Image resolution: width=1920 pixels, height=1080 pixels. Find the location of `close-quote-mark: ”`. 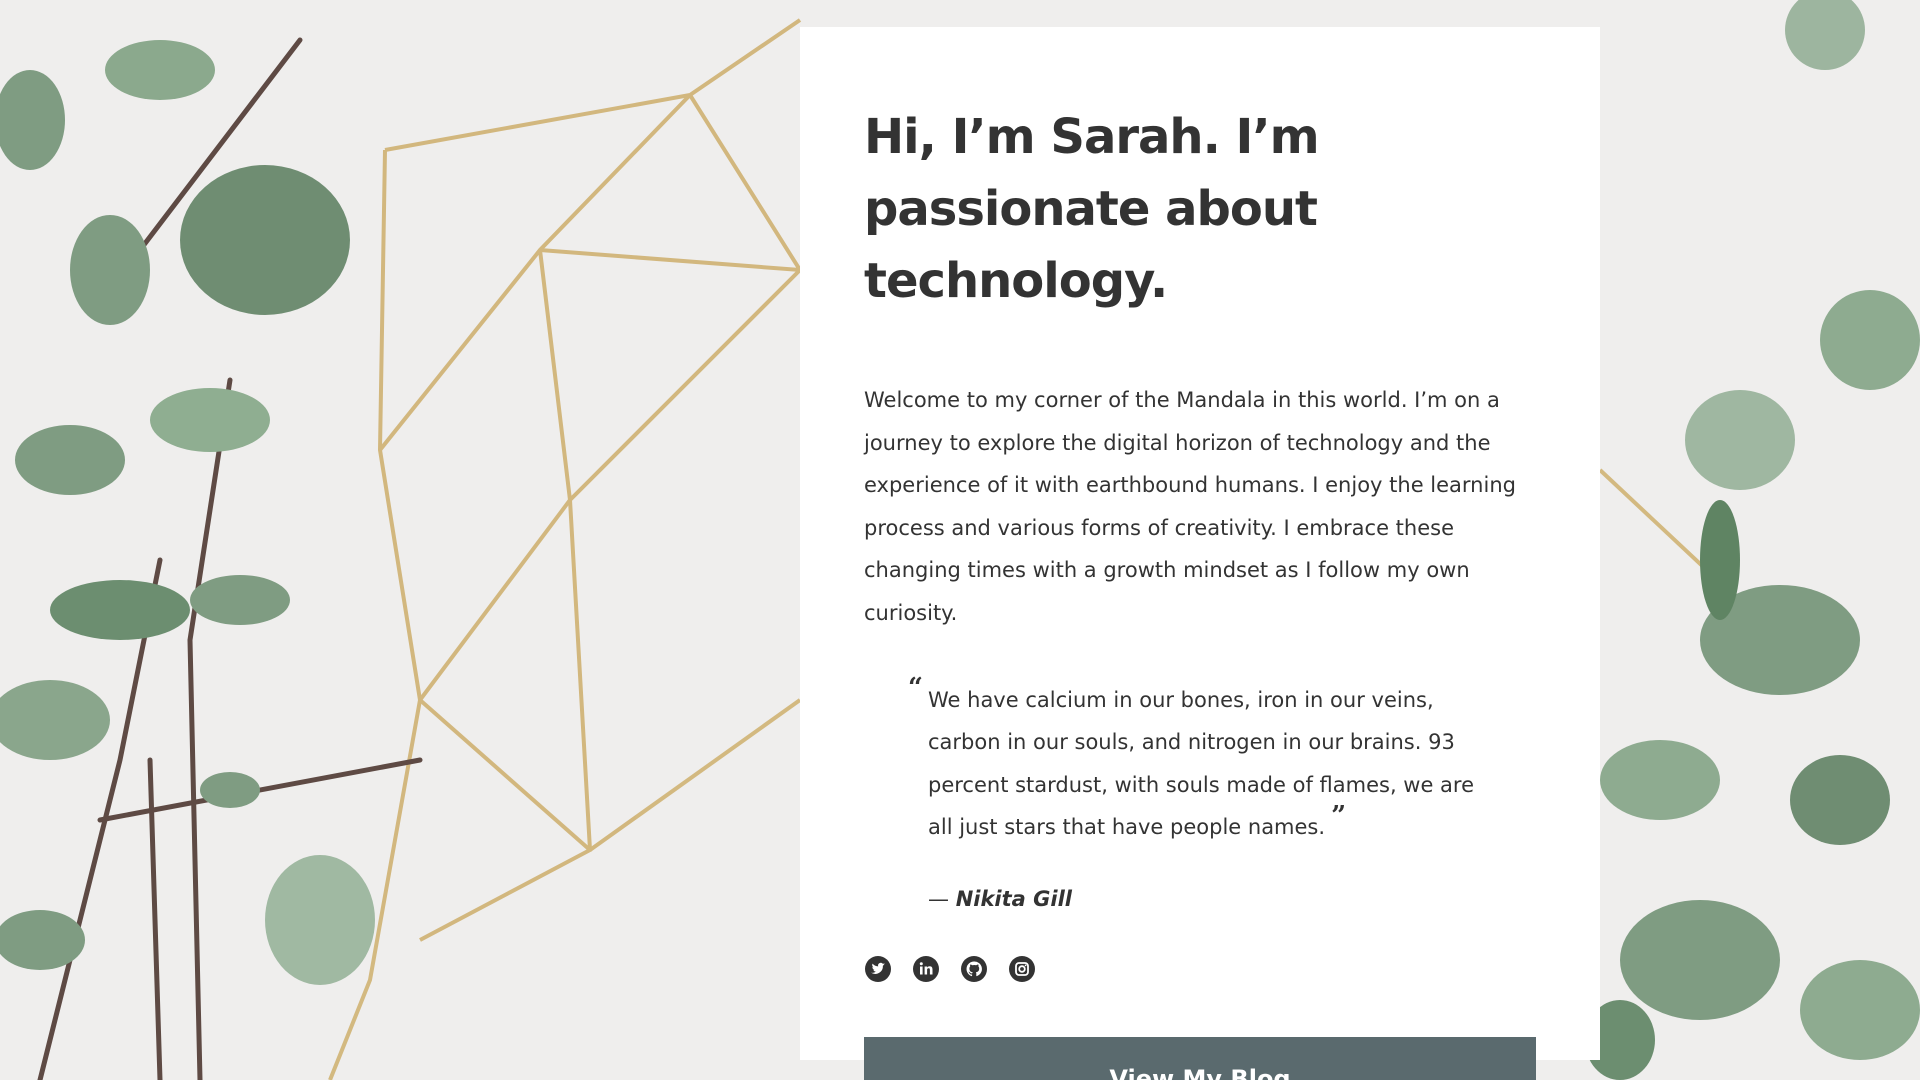

close-quote-mark: ” is located at coordinates (1339, 816).